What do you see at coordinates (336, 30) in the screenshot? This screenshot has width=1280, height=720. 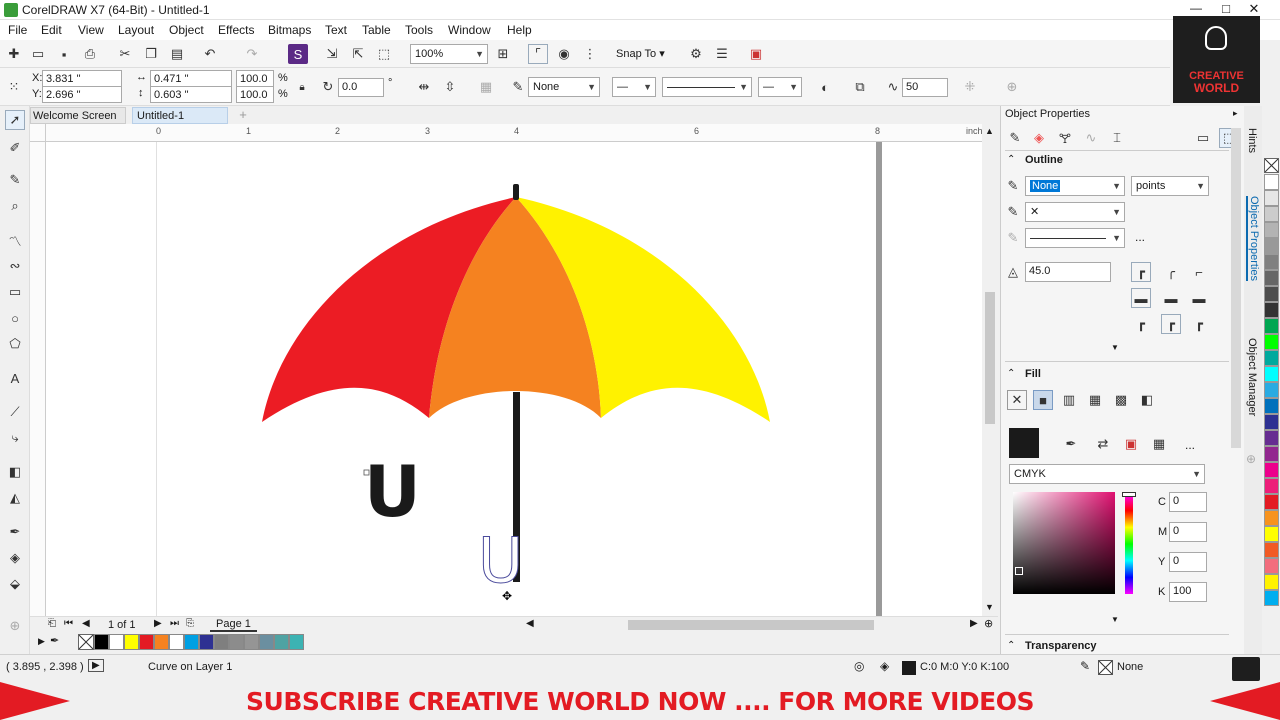 I see `menu-text: Text` at bounding box center [336, 30].